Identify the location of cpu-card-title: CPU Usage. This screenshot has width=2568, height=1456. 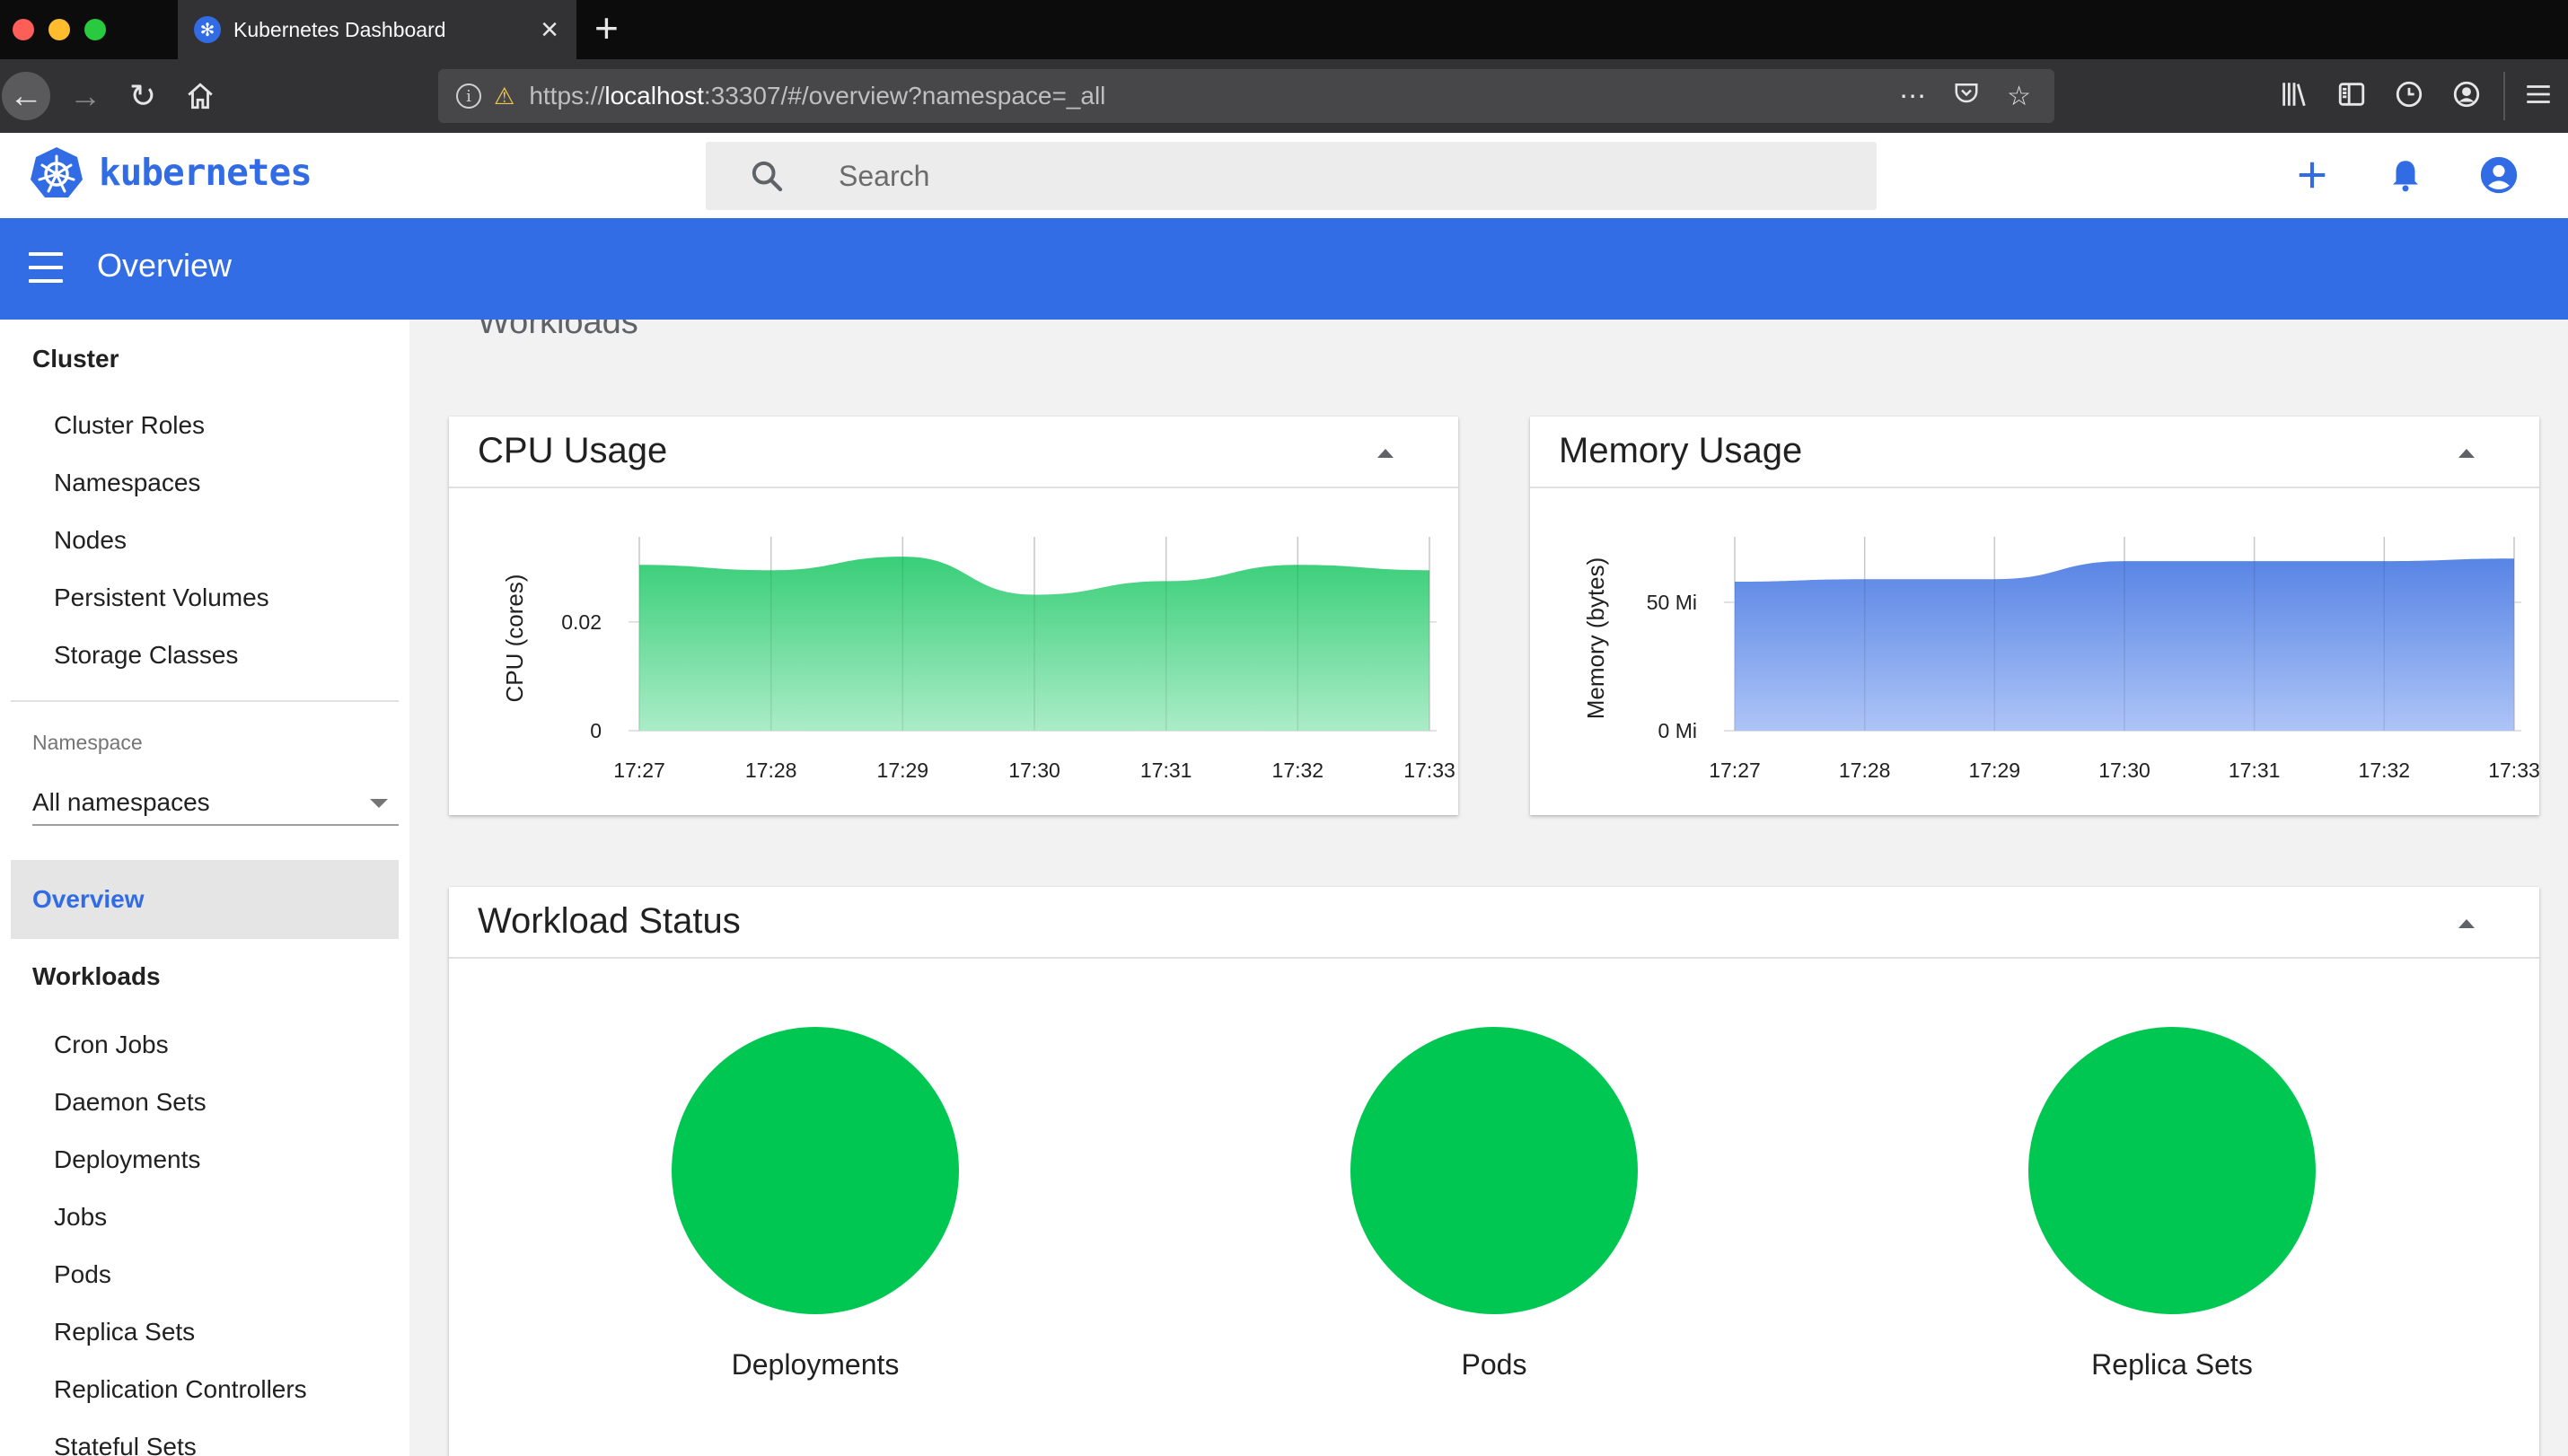
(573, 450).